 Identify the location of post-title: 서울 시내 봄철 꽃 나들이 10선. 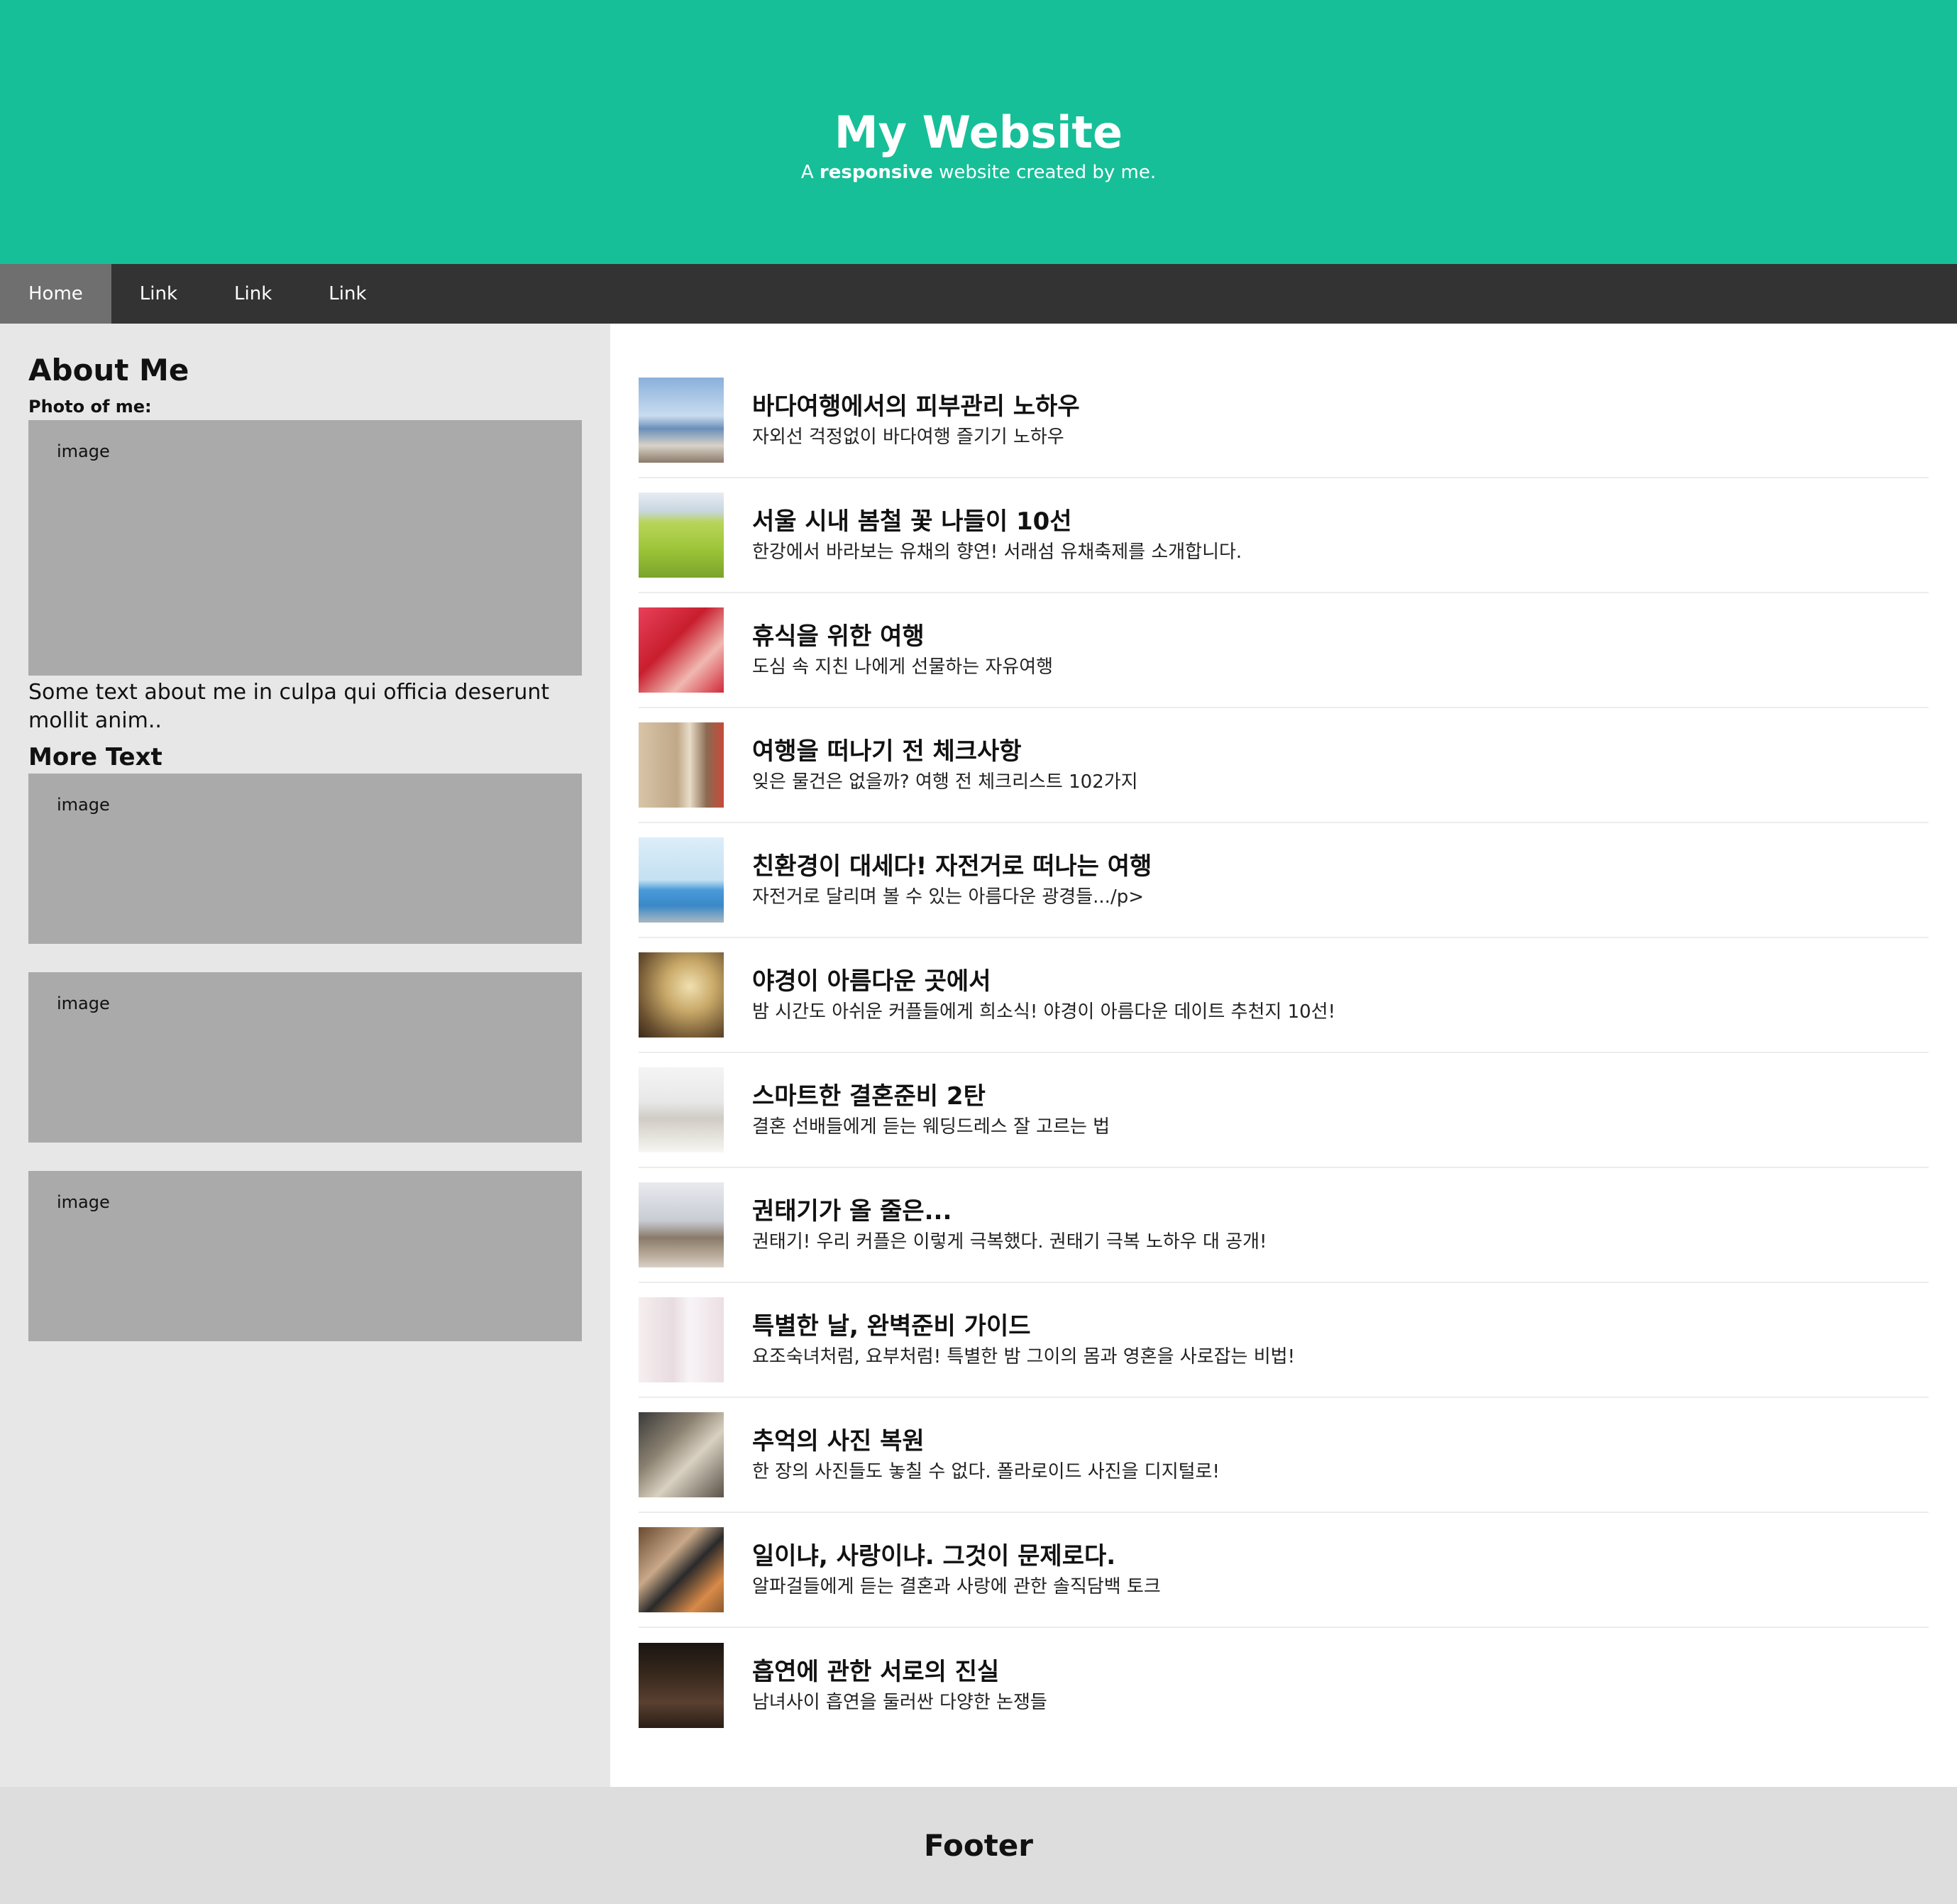
(997, 521).